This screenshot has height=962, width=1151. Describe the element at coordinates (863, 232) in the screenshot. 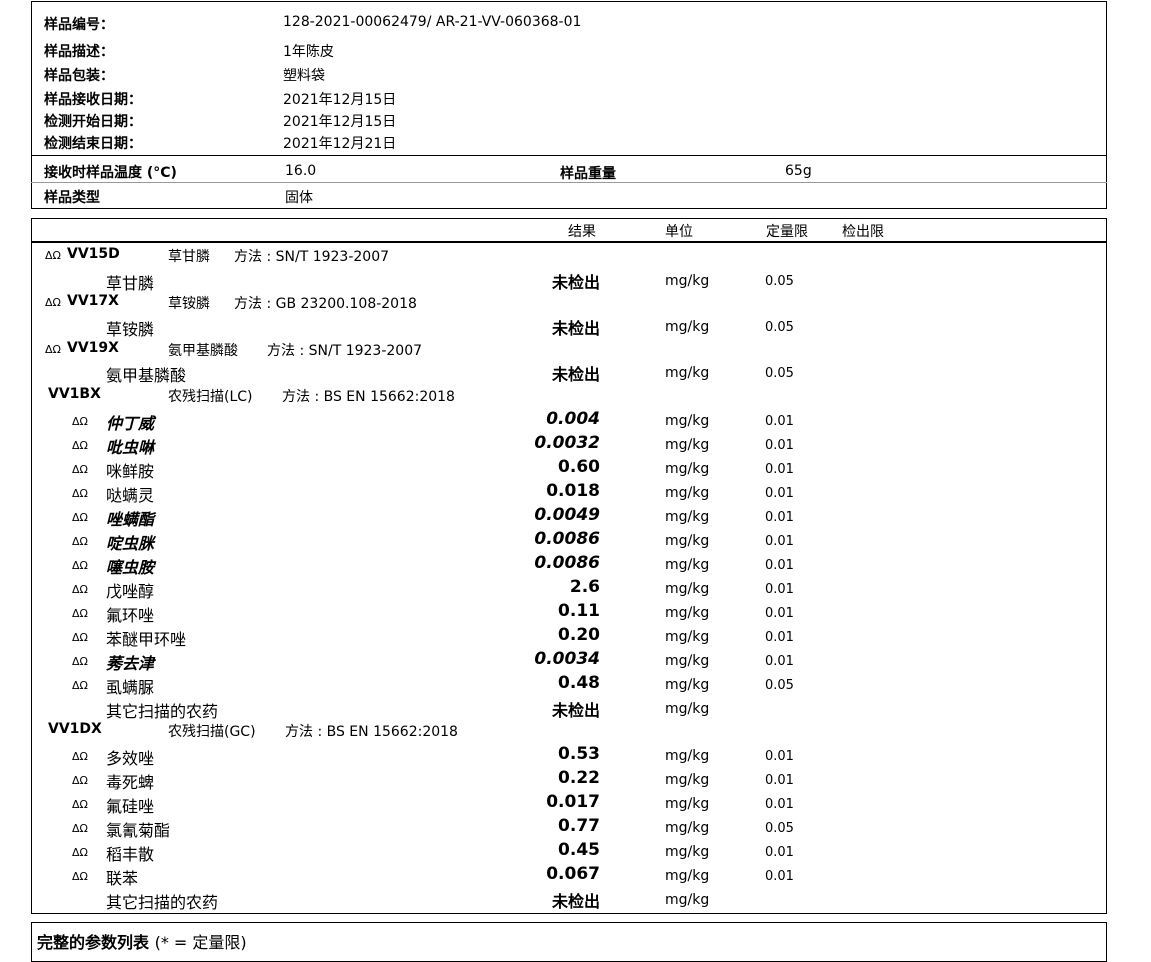

I see `header-lod: 检出限` at that location.